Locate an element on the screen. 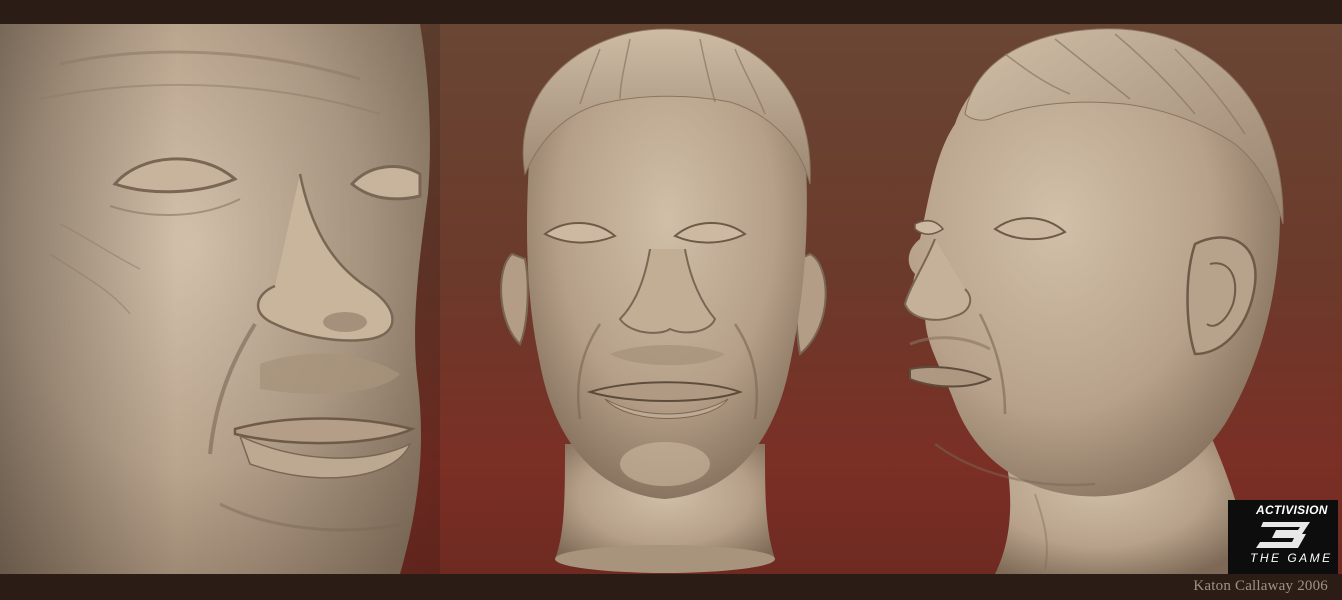 This screenshot has width=1342, height=600. bottom-border is located at coordinates (671, 587).